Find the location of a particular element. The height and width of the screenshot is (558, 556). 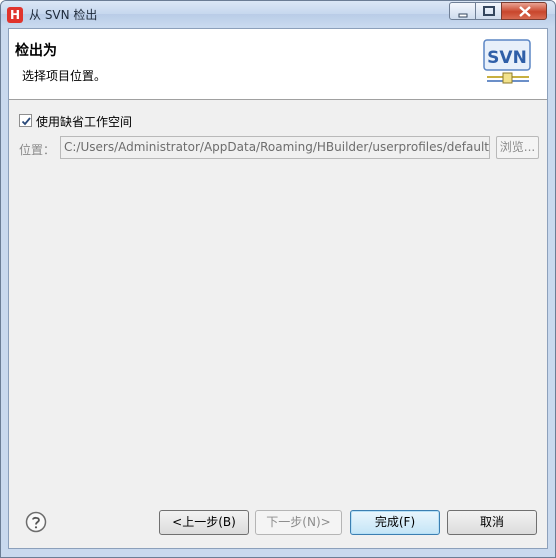

finish-button: 完成(F) is located at coordinates (395, 522).